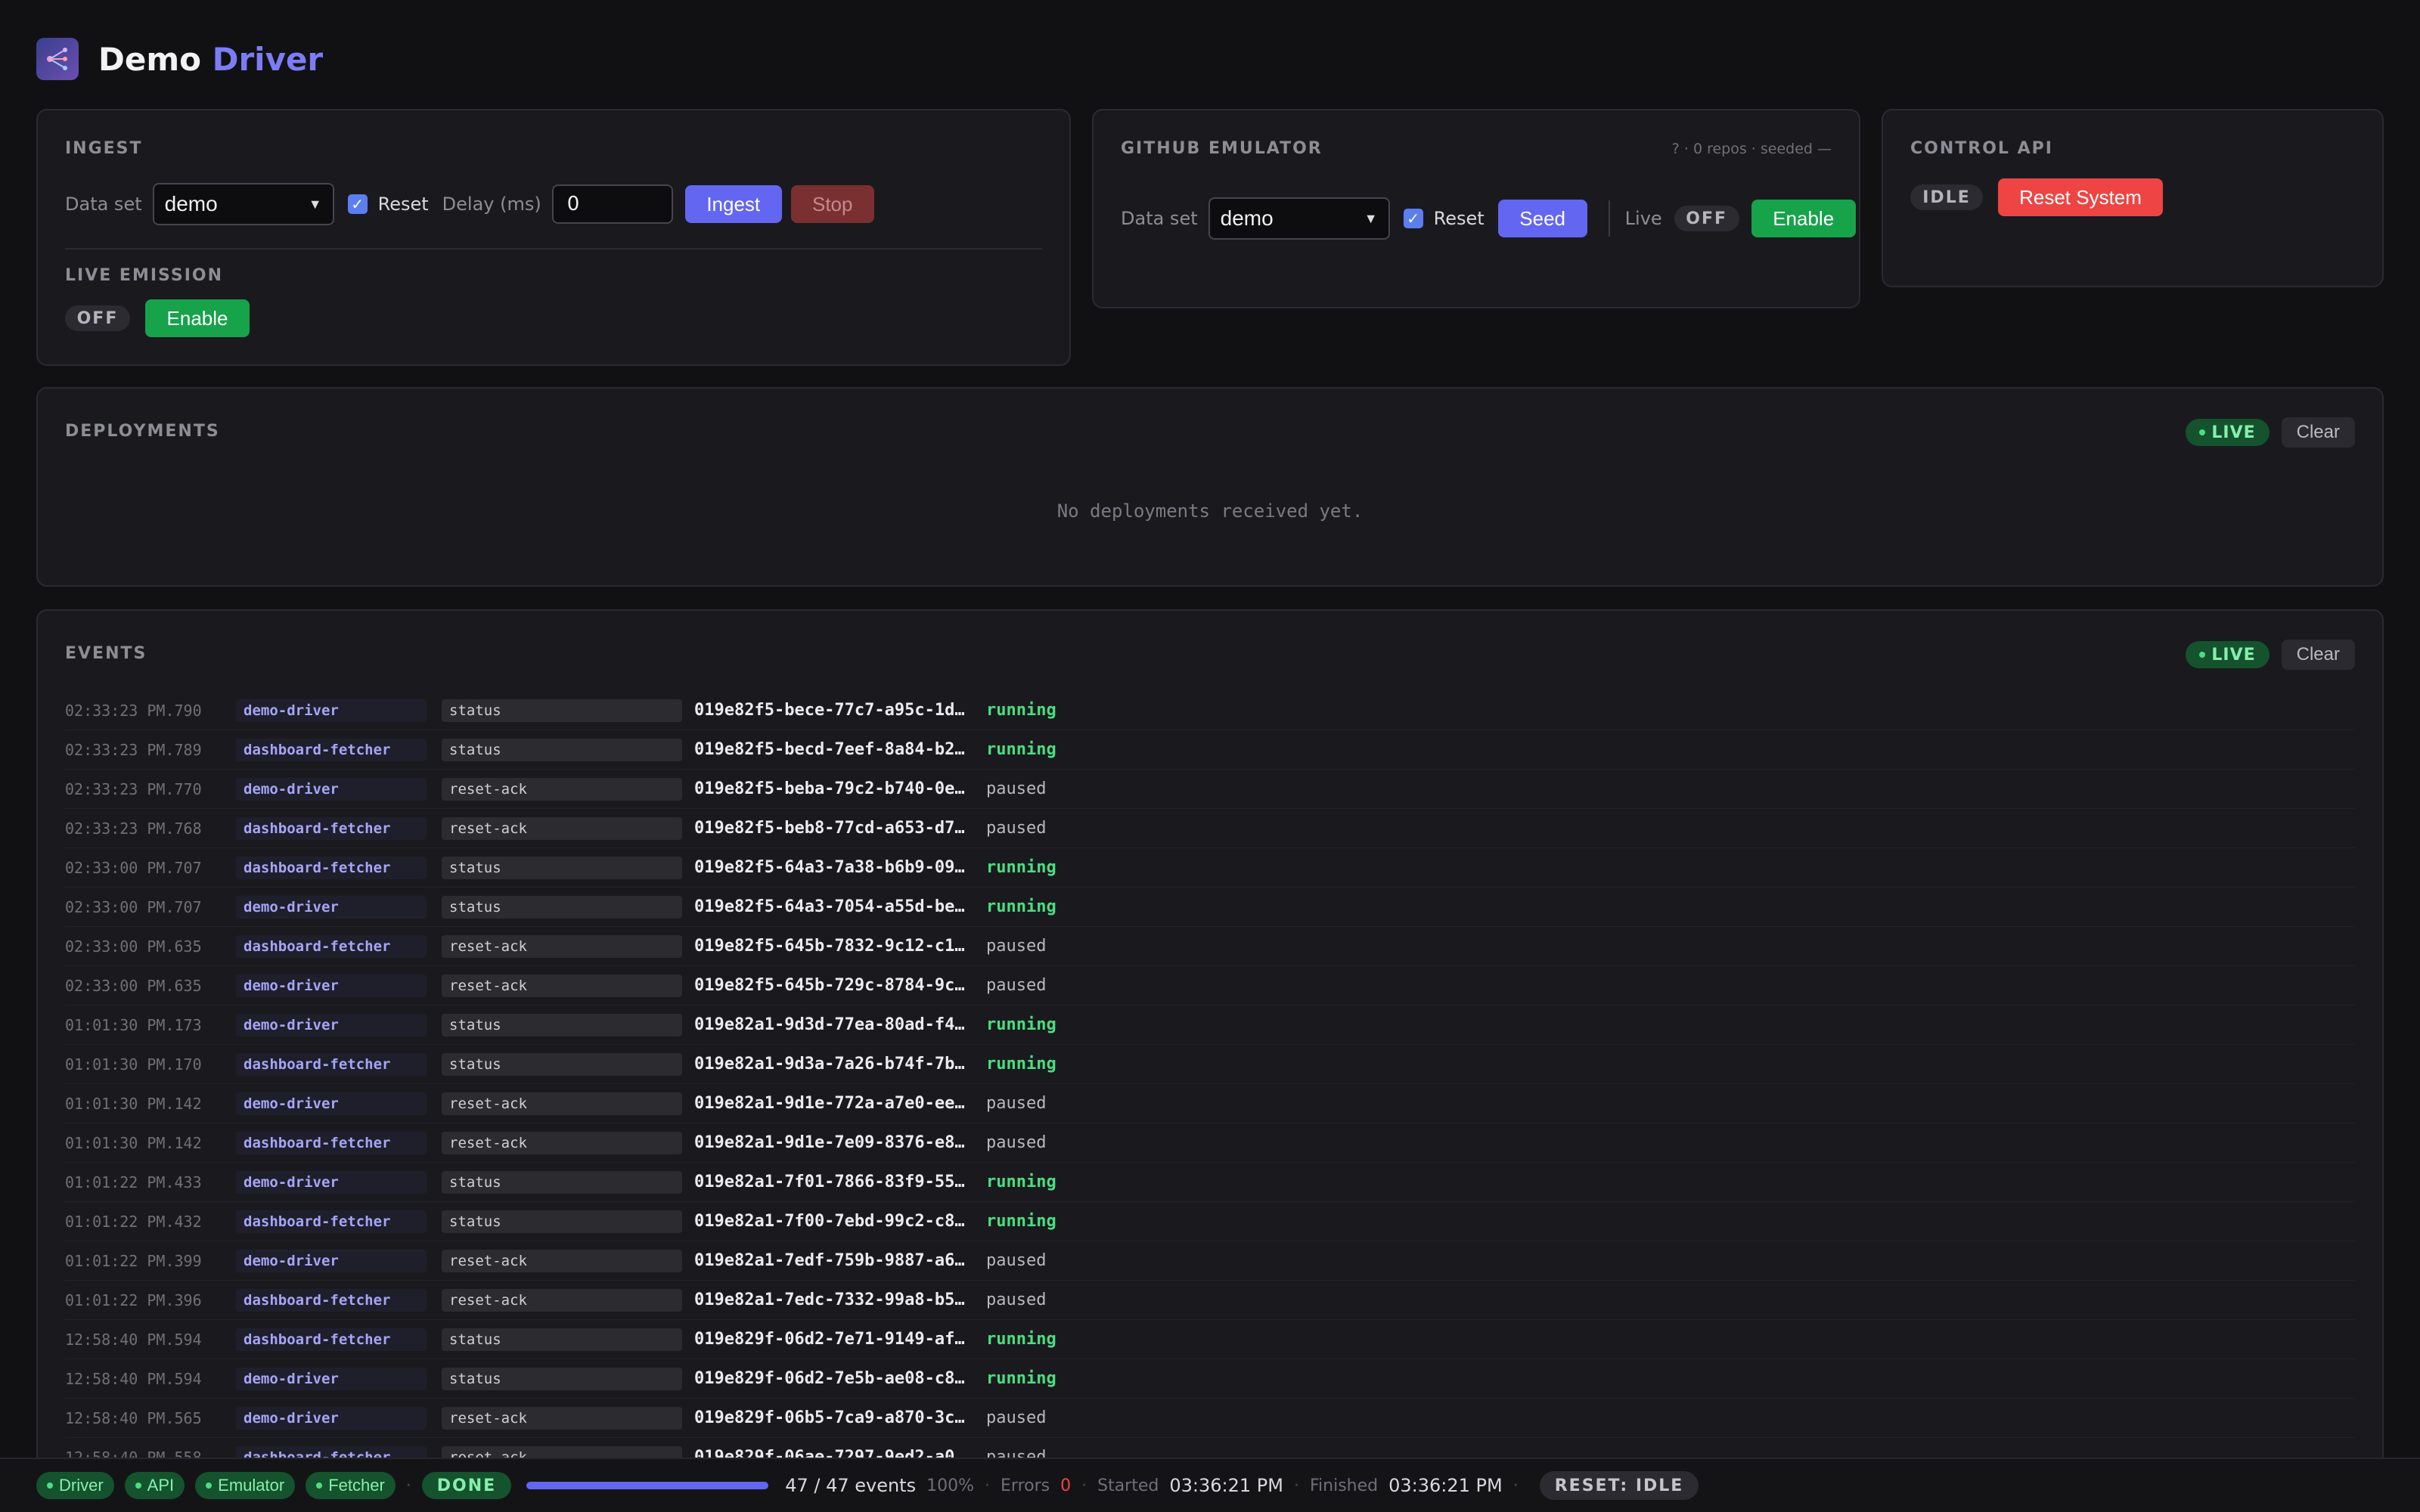  I want to click on live-emission-state: OFF, so click(97, 318).